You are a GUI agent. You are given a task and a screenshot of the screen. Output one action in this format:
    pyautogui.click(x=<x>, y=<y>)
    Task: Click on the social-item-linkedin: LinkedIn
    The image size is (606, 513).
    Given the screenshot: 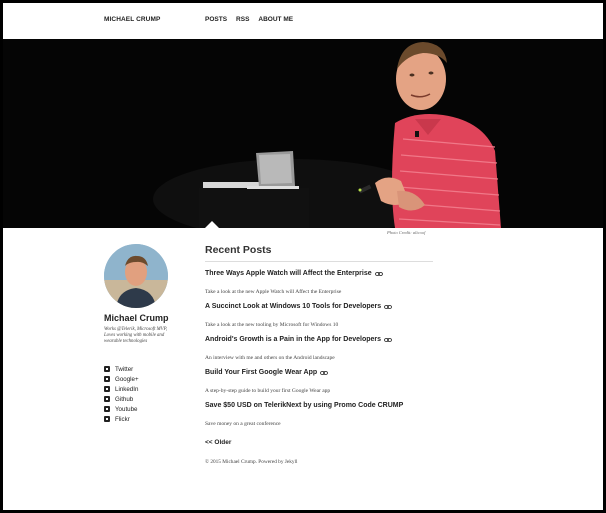 What is the action you would take?
    pyautogui.click(x=121, y=389)
    